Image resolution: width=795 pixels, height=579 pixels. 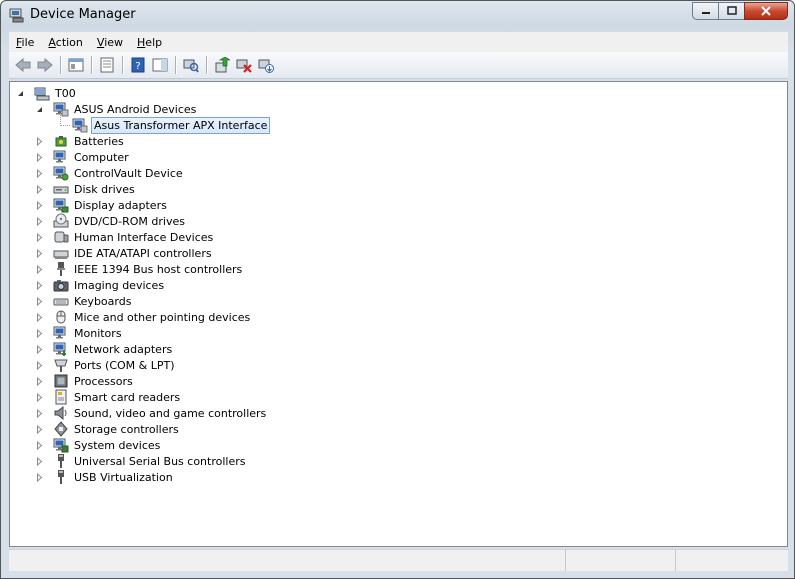 What do you see at coordinates (134, 237) in the screenshot?
I see `tree-category-human-interface-devices: Human Interface Devices` at bounding box center [134, 237].